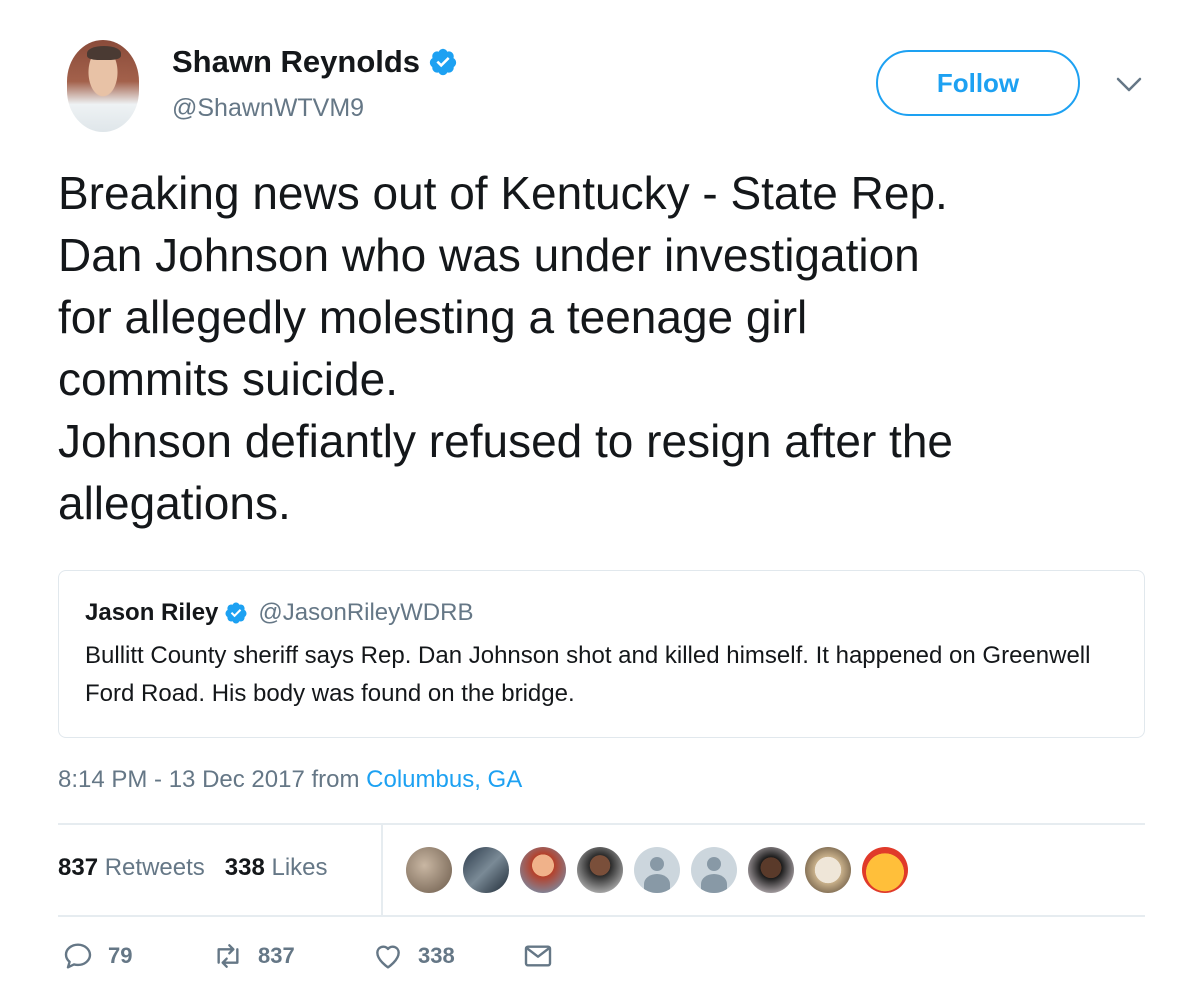  What do you see at coordinates (228, 956) in the screenshot?
I see `retweet-icon` at bounding box center [228, 956].